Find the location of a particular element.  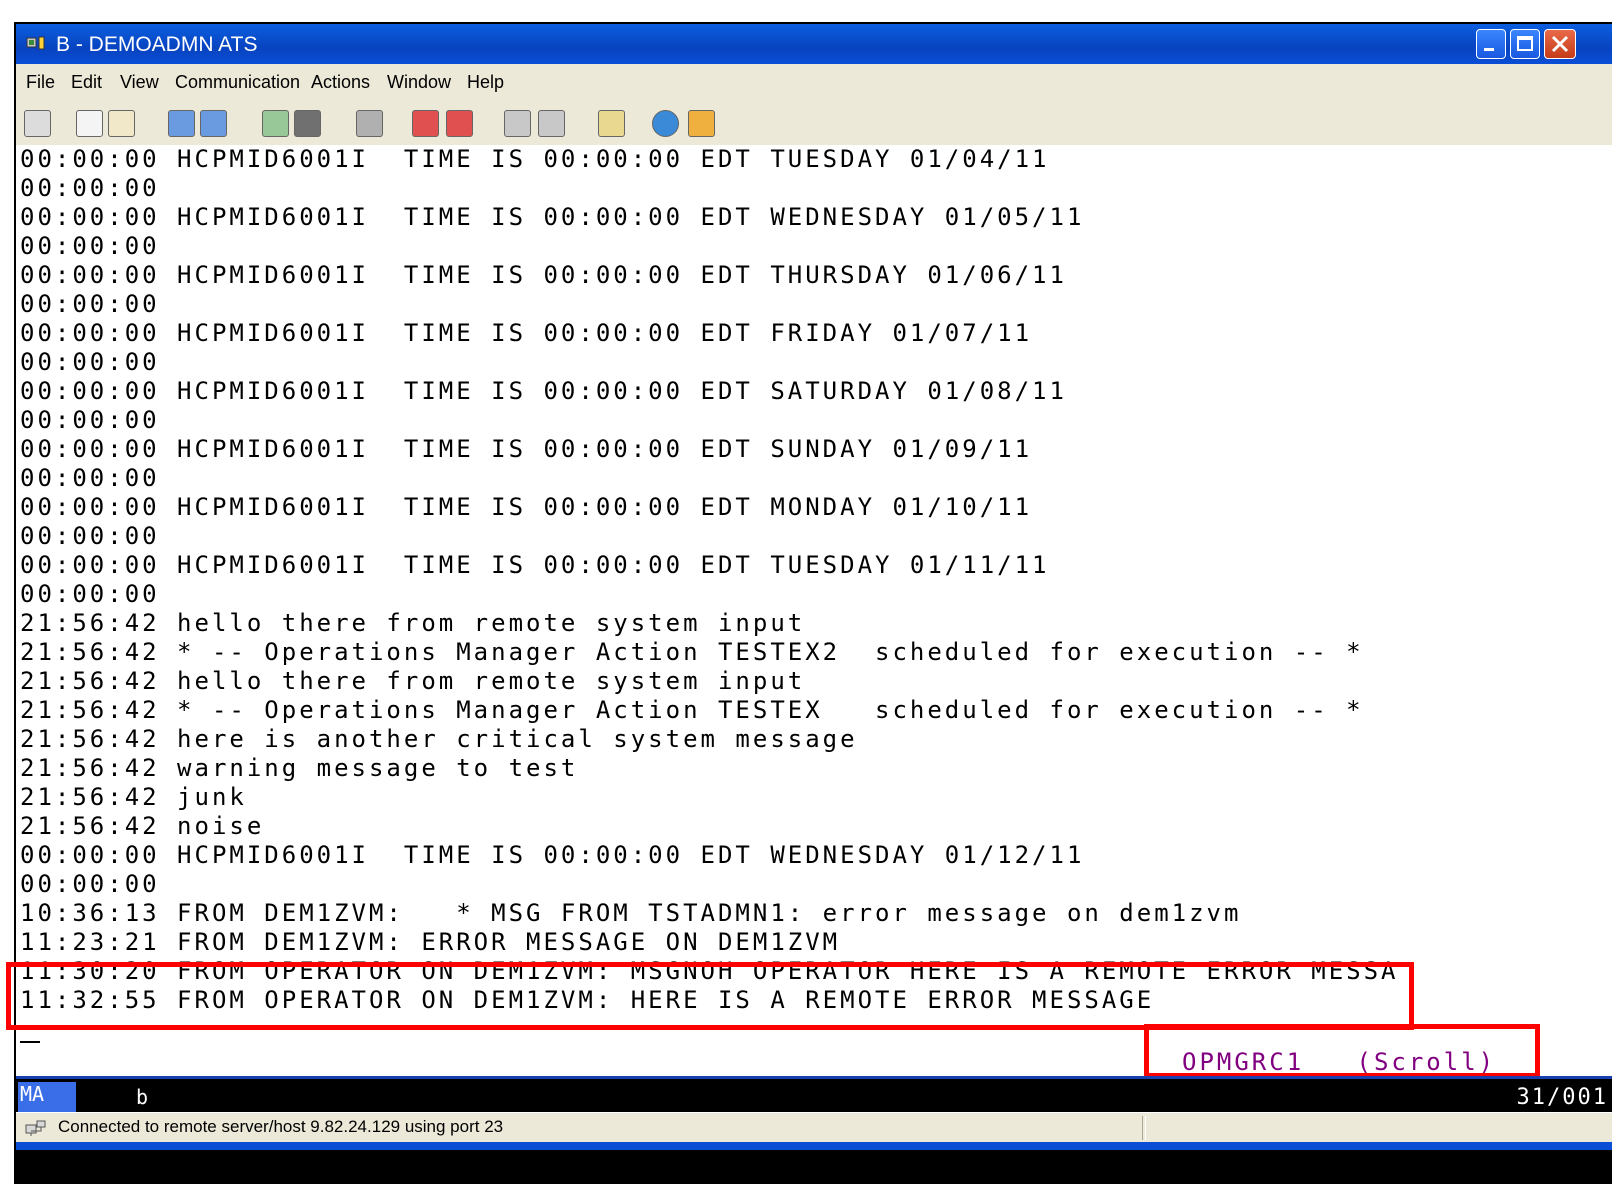

macro-manager-button is located at coordinates (551, 123).